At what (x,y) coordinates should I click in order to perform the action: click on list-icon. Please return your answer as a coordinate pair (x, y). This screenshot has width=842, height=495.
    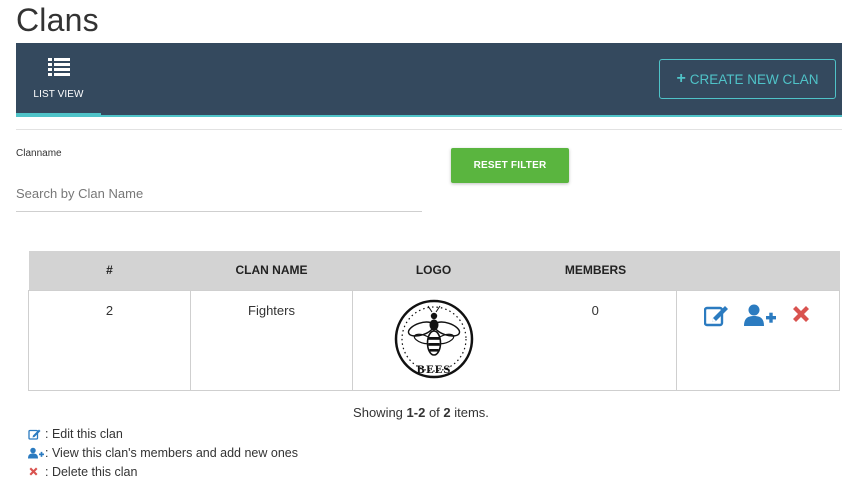
    Looking at the image, I should click on (58, 69).